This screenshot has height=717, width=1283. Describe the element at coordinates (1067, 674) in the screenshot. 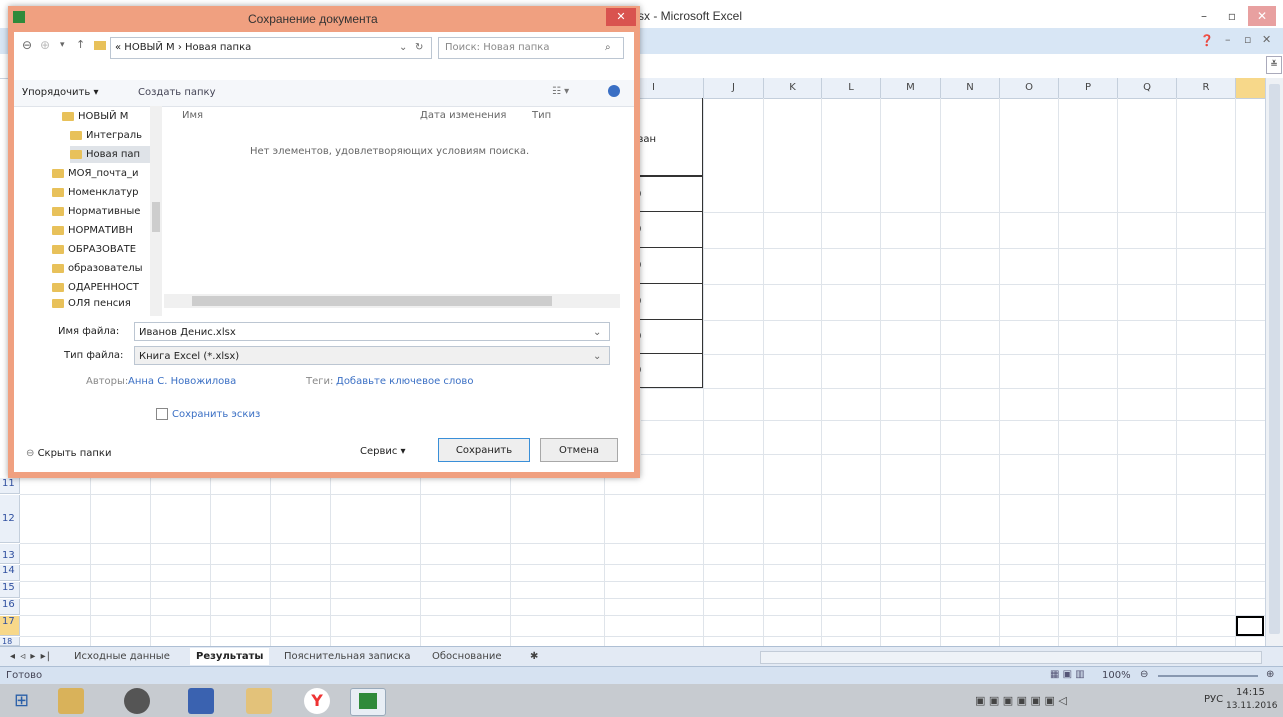

I see `view-buttons: ▦ ▣ ▥` at that location.